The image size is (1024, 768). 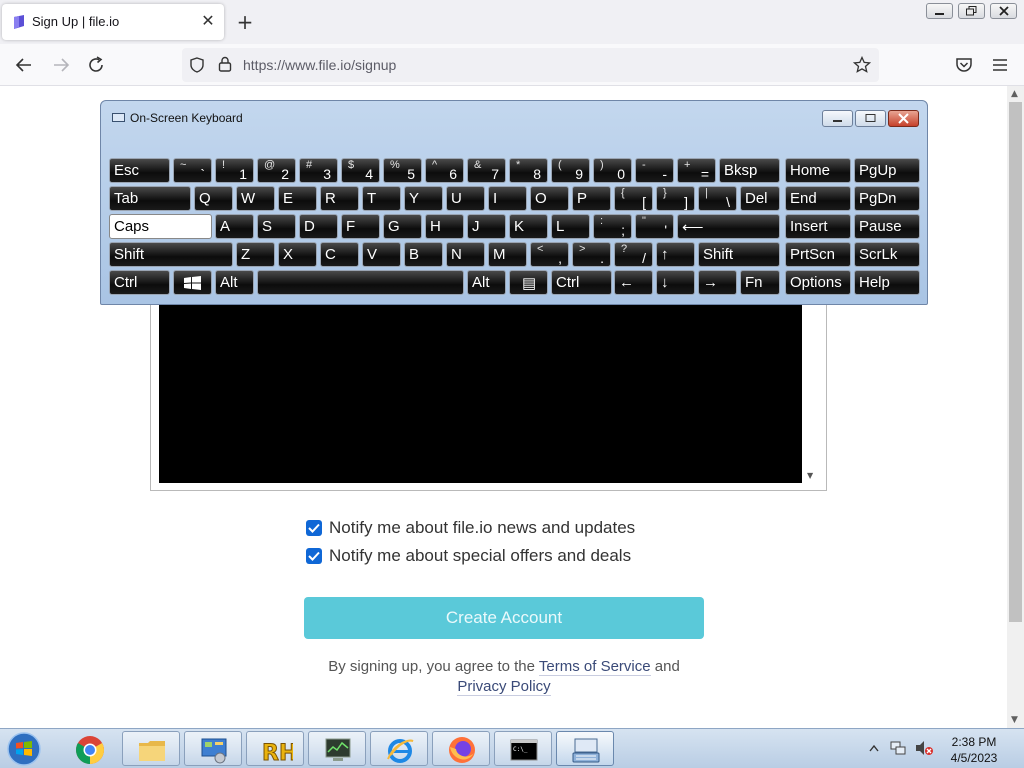 What do you see at coordinates (760, 282) in the screenshot?
I see `key-fn: Fn` at bounding box center [760, 282].